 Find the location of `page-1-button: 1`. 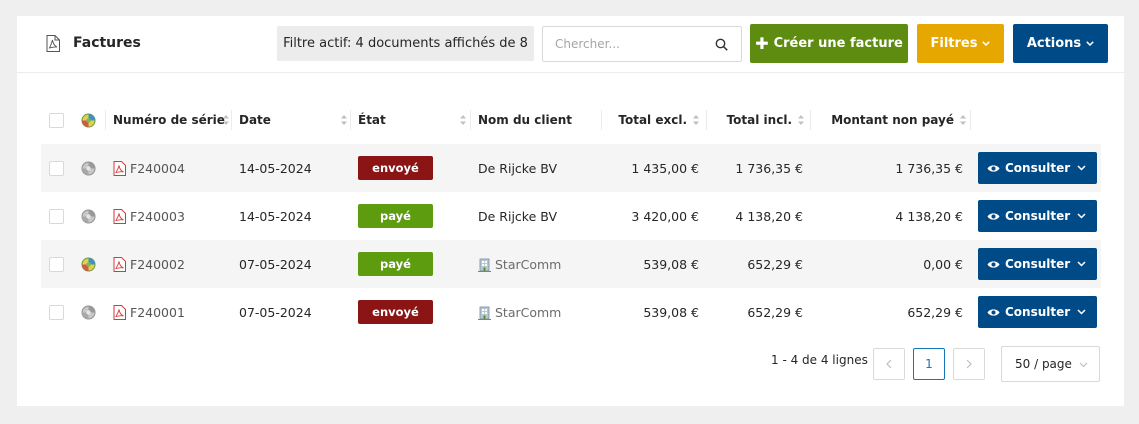

page-1-button: 1 is located at coordinates (929, 364).